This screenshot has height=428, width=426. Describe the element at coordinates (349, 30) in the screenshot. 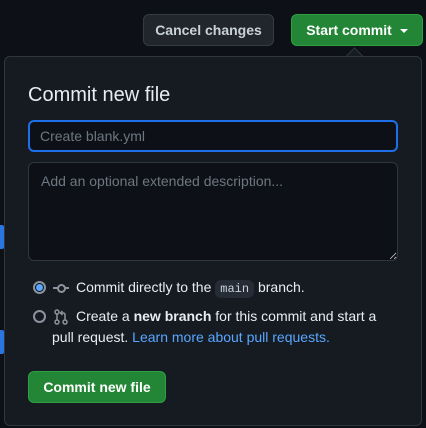

I see `start-commit-label: Start commit` at that location.